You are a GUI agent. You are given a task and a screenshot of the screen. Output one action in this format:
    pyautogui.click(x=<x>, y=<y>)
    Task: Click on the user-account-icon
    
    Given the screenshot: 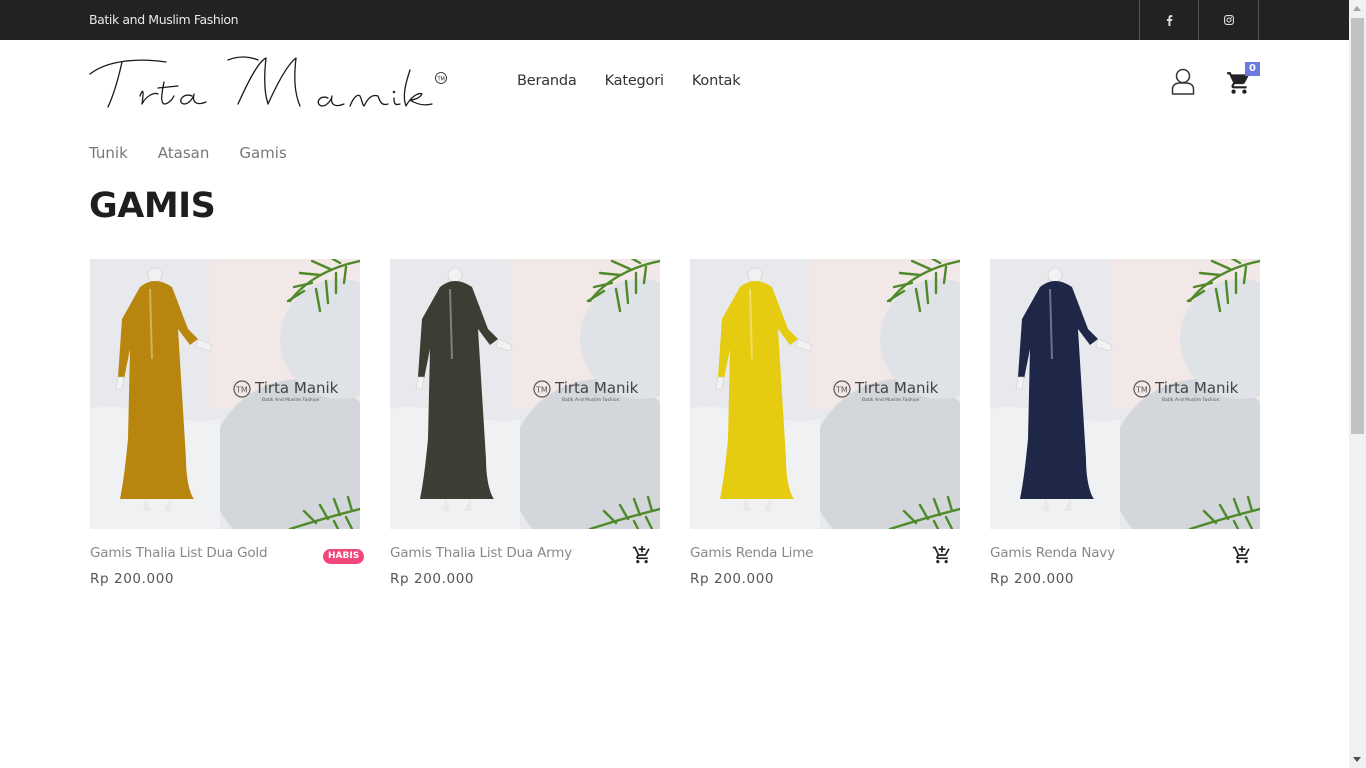 What is the action you would take?
    pyautogui.click(x=1183, y=81)
    